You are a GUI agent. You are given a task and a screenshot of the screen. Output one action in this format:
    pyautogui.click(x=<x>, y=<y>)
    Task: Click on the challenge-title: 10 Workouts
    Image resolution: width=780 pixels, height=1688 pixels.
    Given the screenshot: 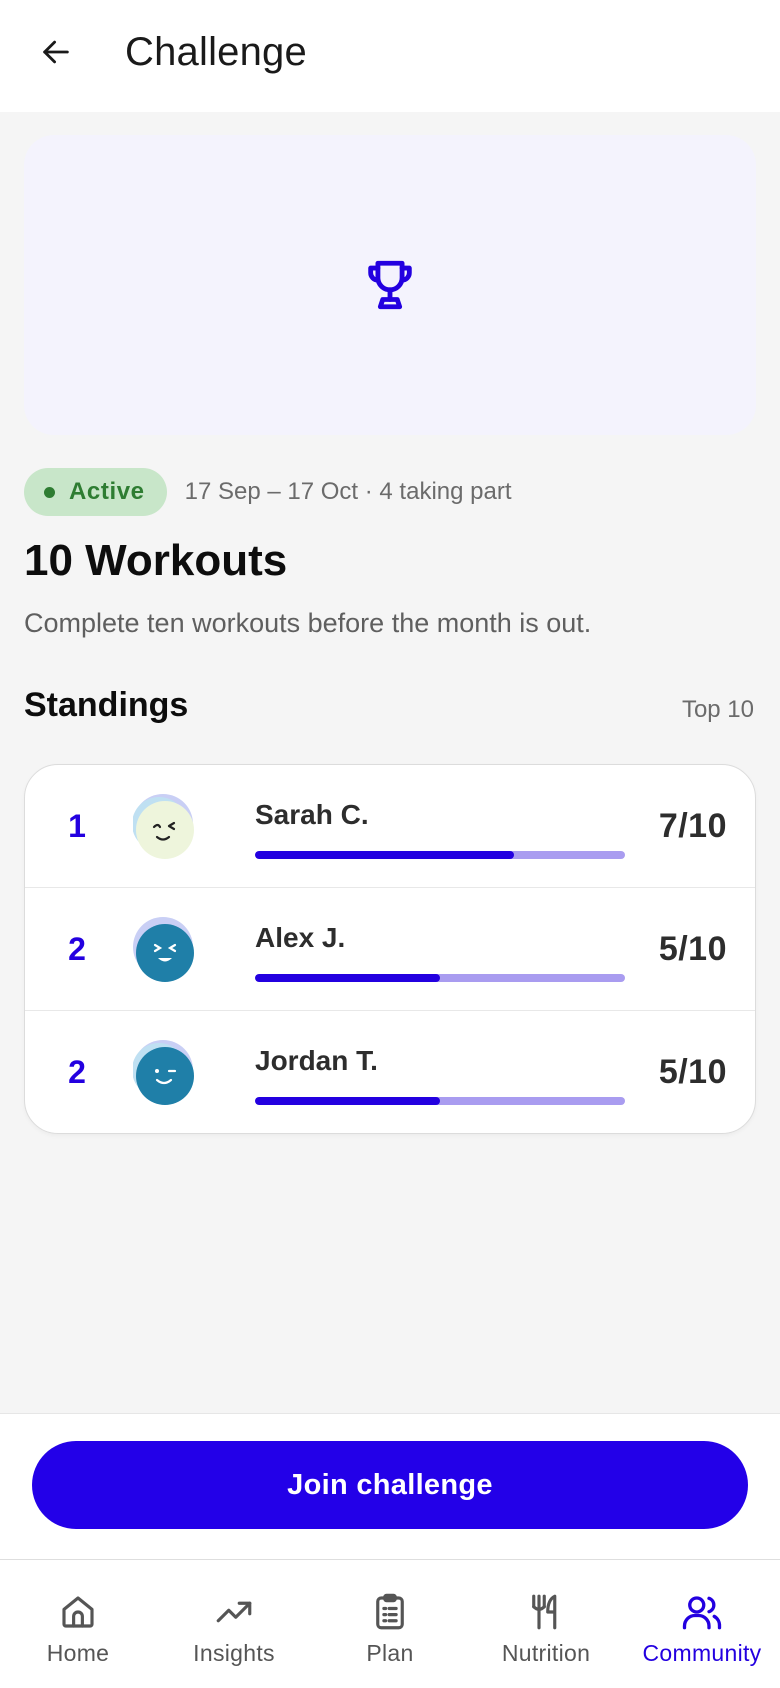 What is the action you would take?
    pyautogui.click(x=156, y=560)
    